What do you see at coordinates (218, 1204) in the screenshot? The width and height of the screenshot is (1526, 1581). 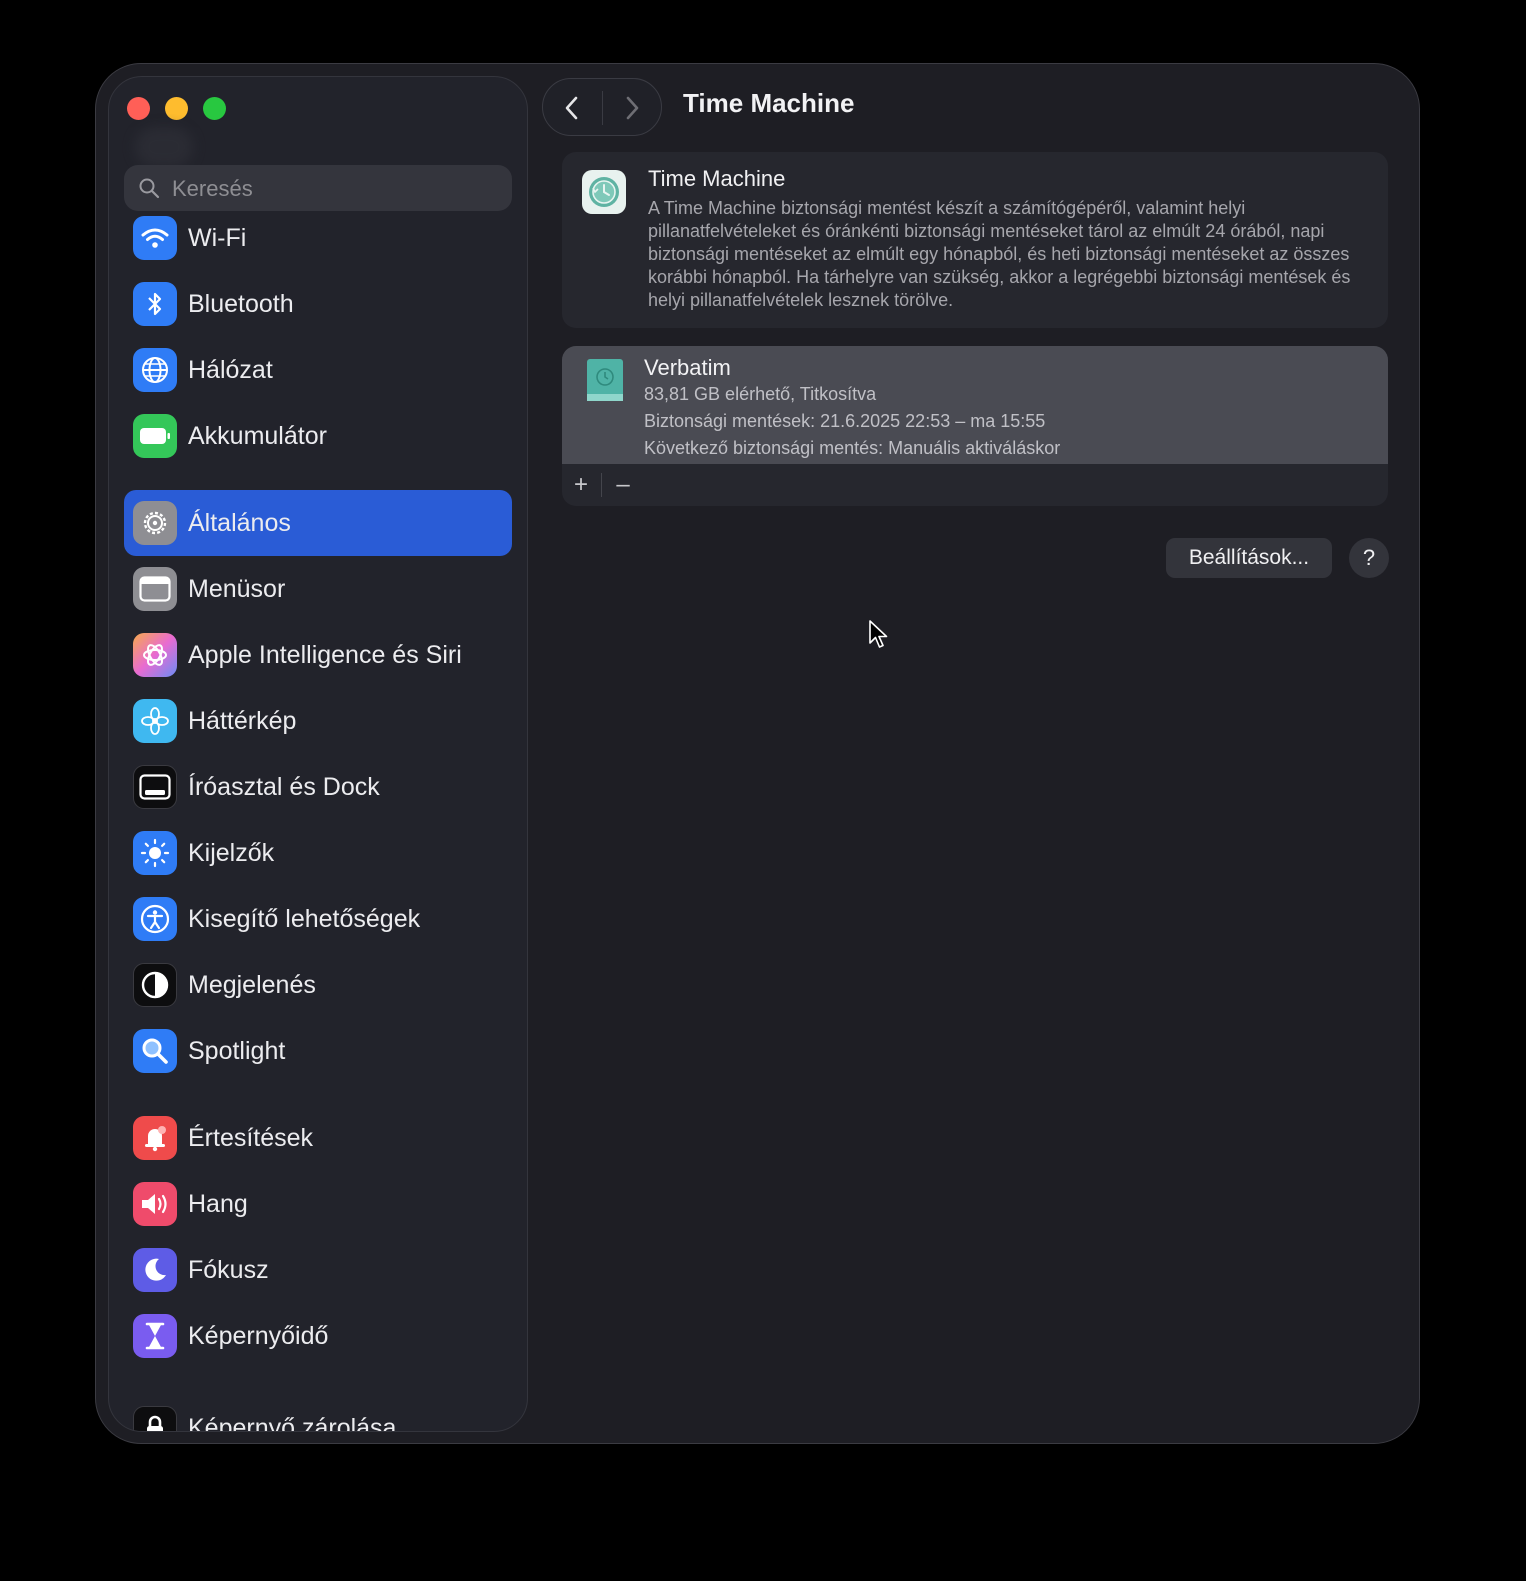 I see `sidebar-item-label: Hang` at bounding box center [218, 1204].